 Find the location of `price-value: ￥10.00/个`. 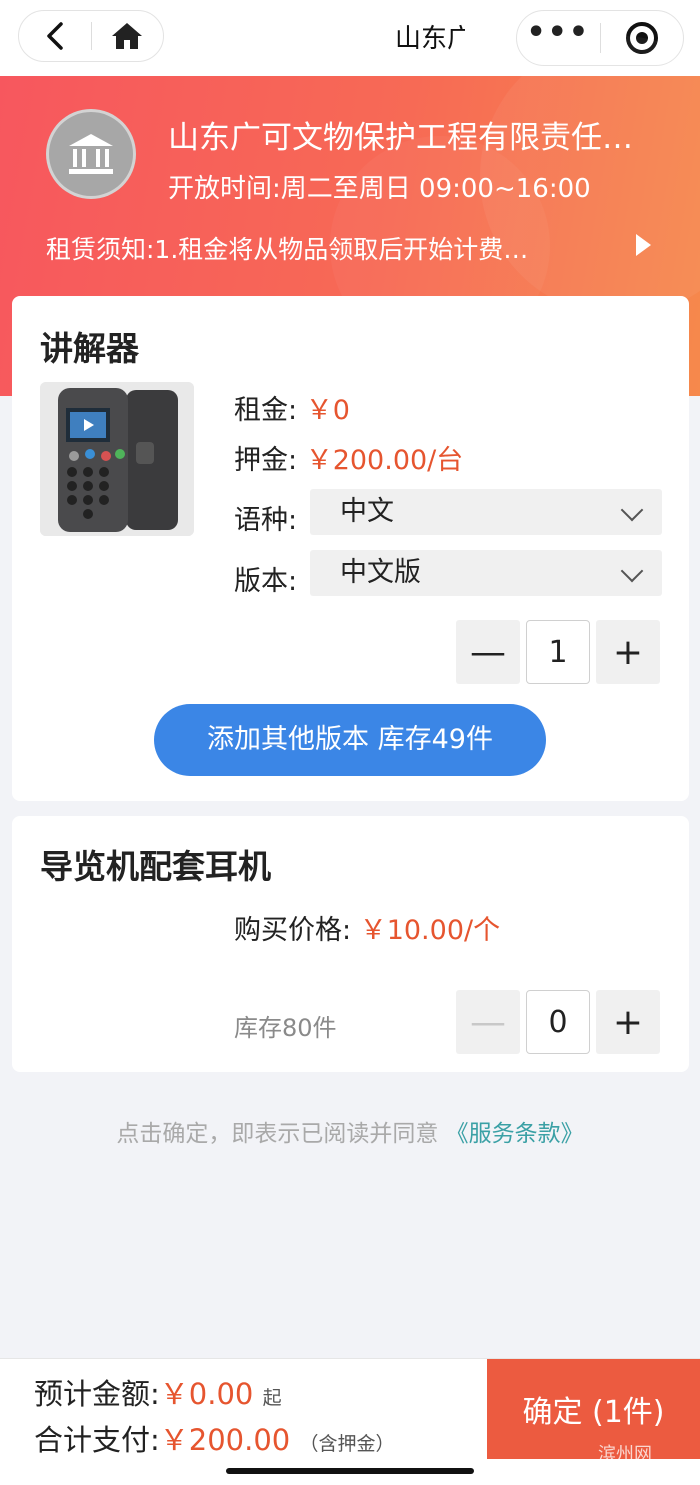

price-value: ￥10.00/个 is located at coordinates (430, 930).